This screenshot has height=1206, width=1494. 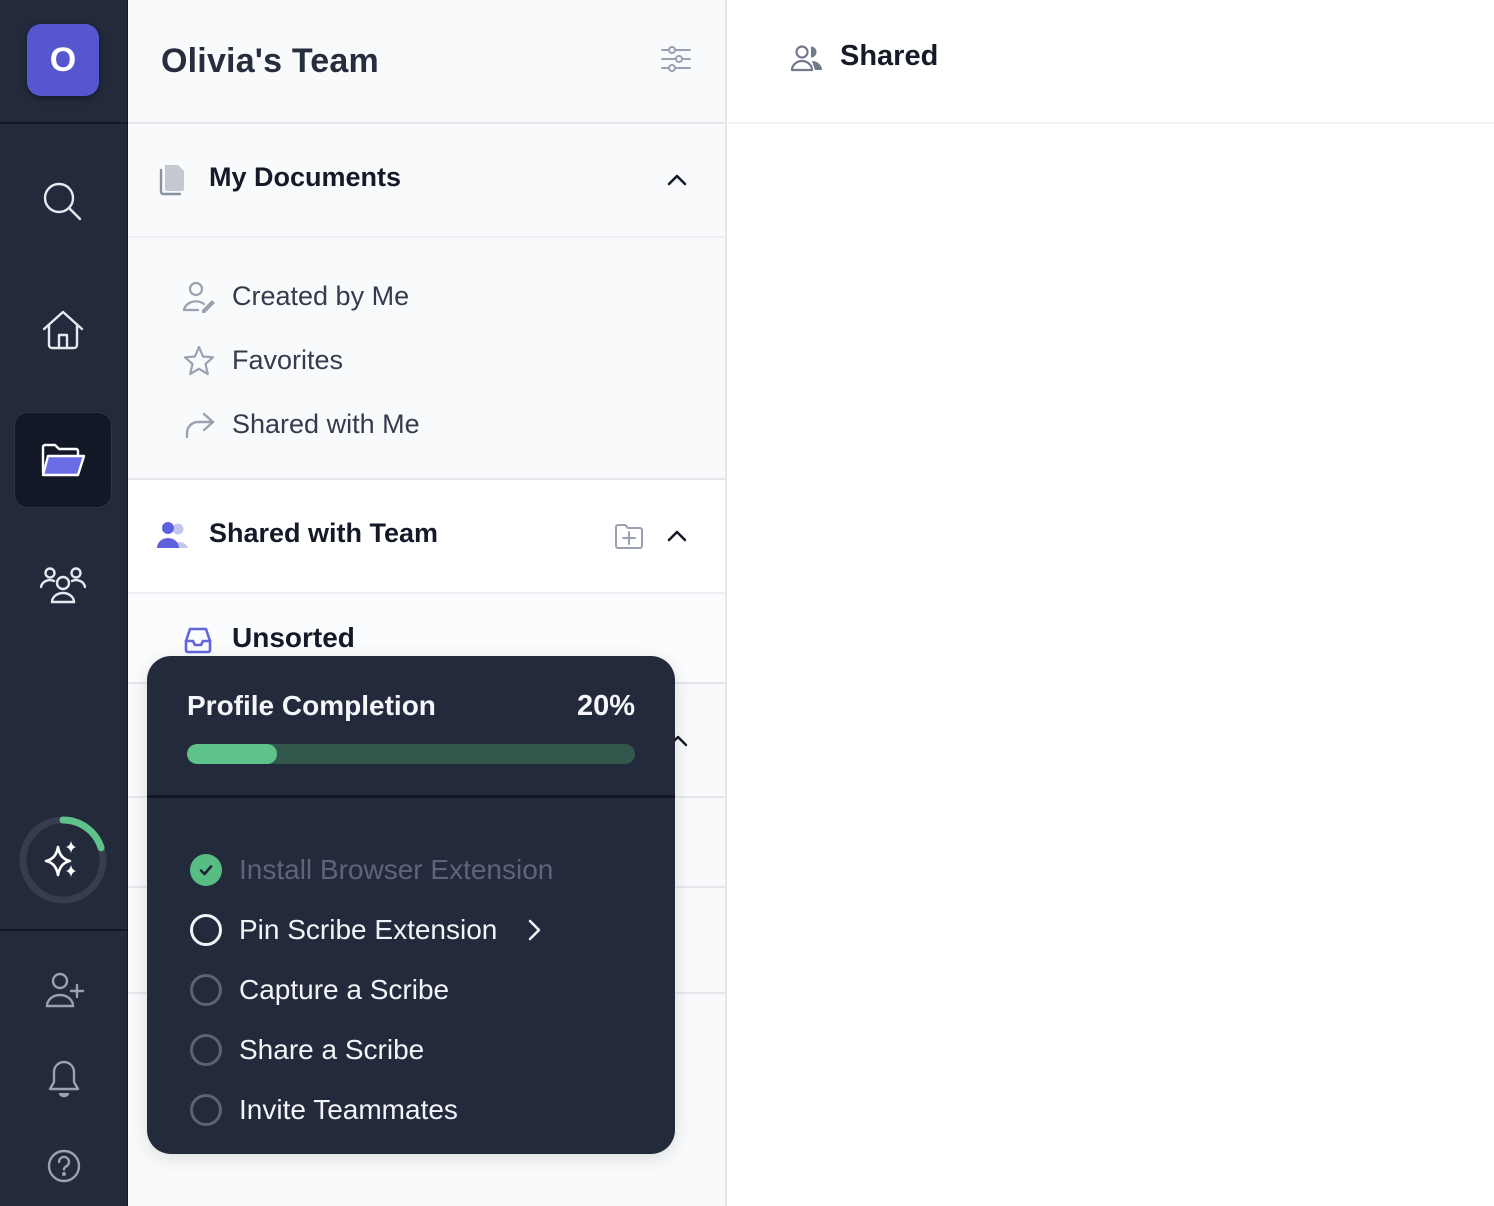 I want to click on team-icon, so click(x=63, y=585).